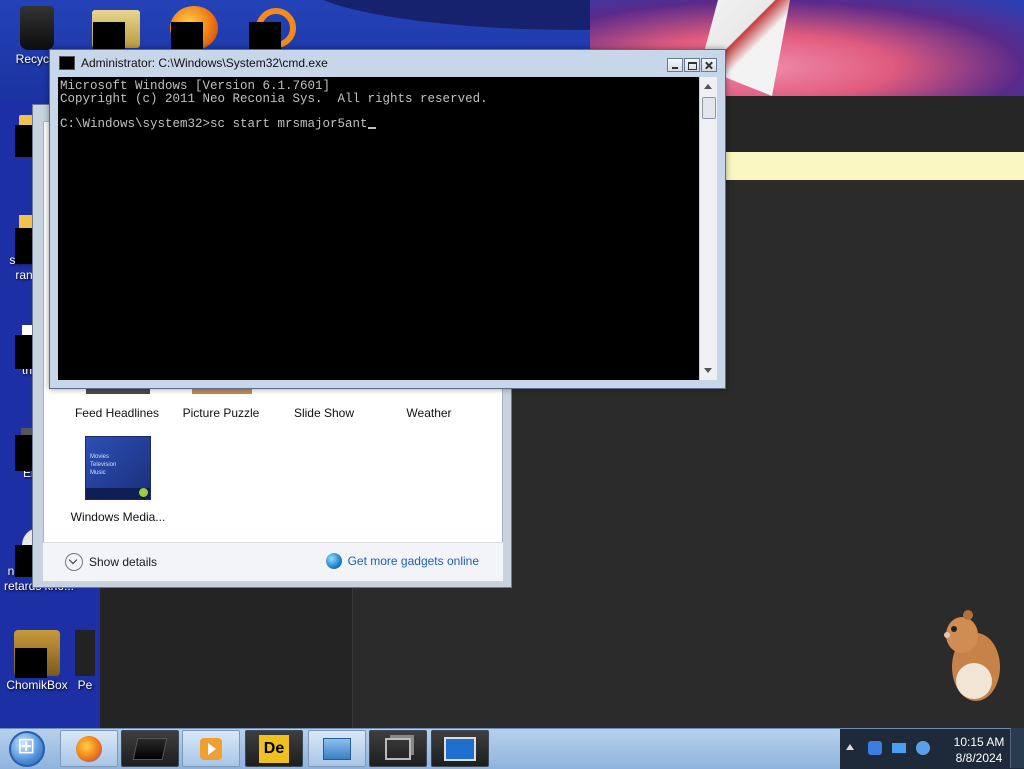 Image resolution: width=1024 pixels, height=769 pixels. Describe the element at coordinates (226, 654) in the screenshot. I see `background-window-panel` at that location.